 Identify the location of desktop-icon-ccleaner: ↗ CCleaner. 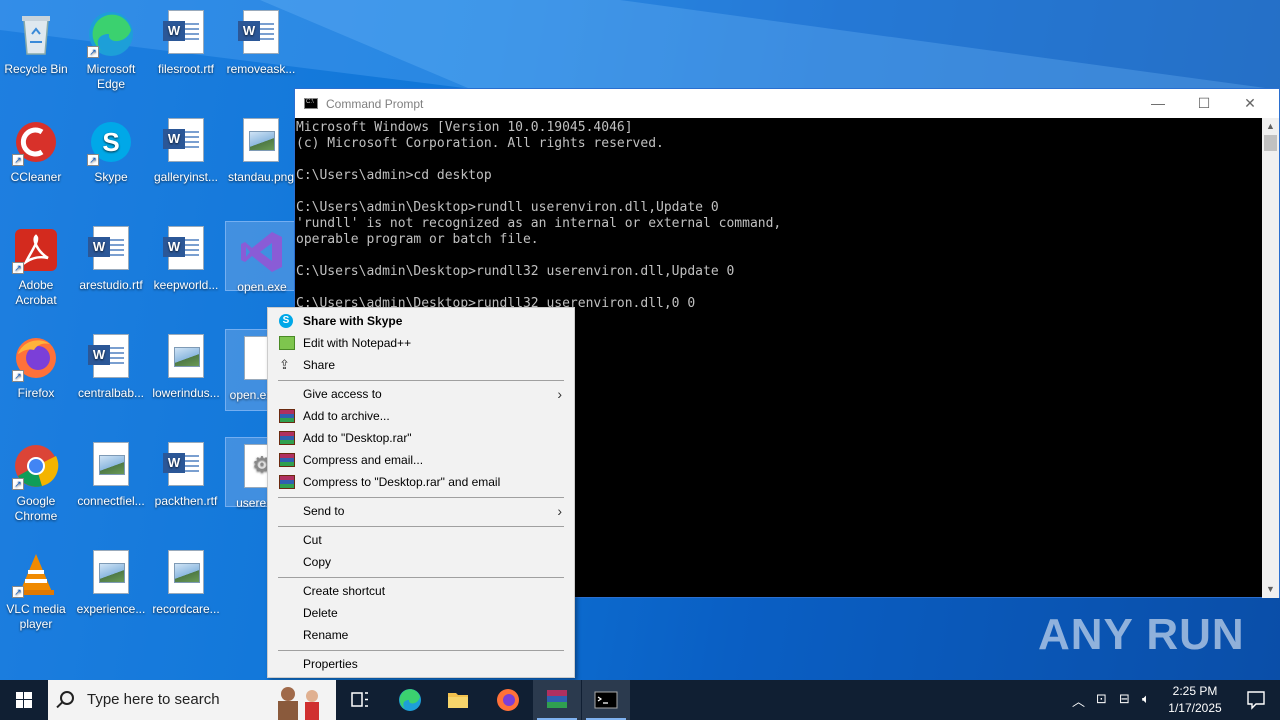
(36, 148).